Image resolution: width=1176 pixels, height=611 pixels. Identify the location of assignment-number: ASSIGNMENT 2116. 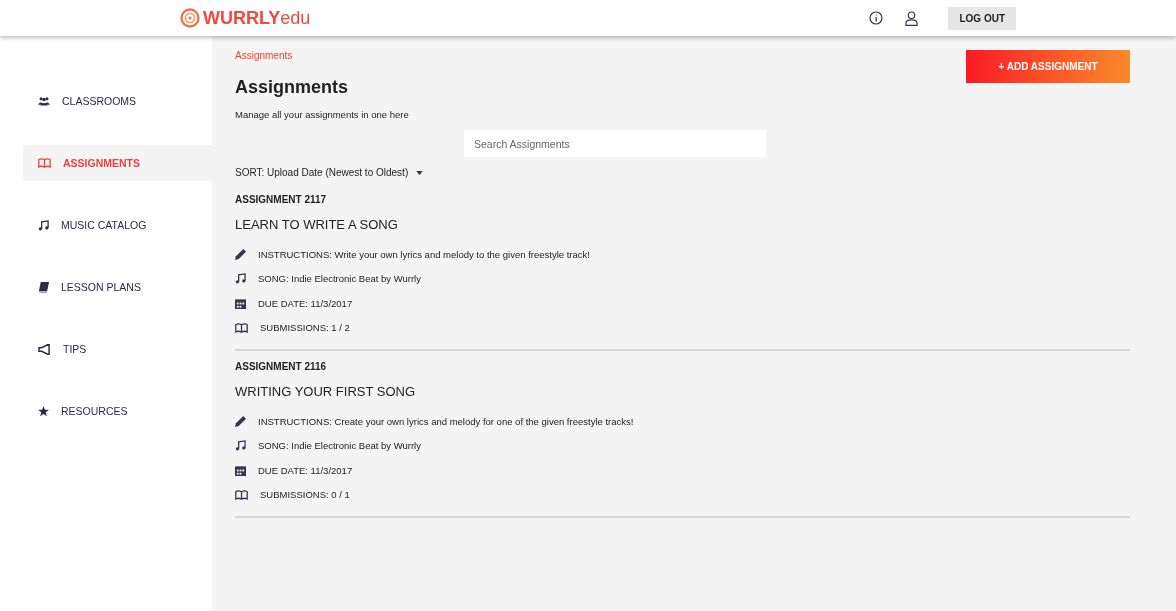
(281, 366).